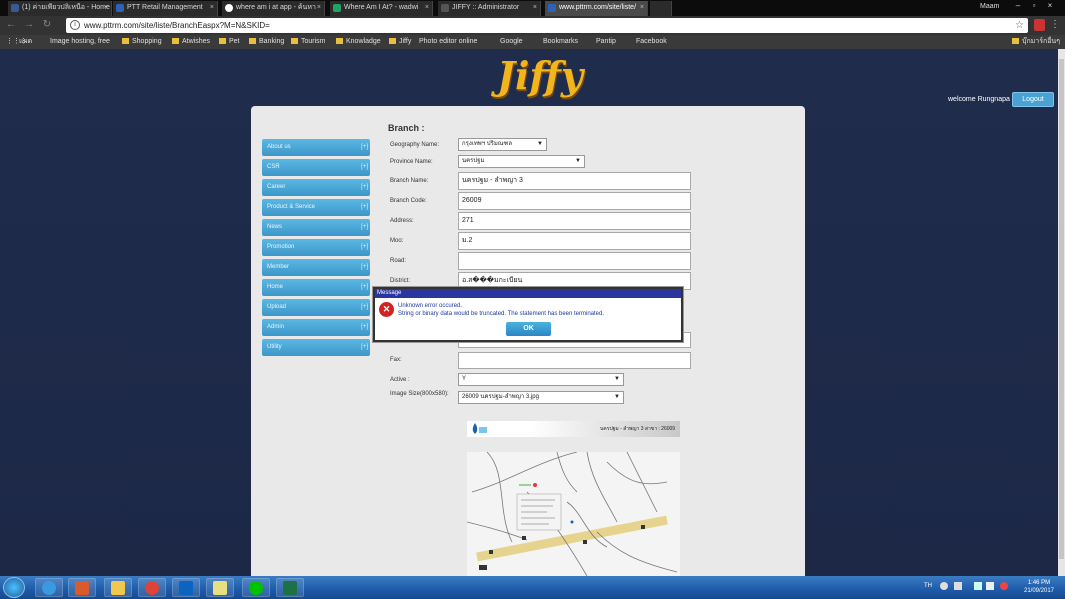 This screenshot has width=1065, height=599. What do you see at coordinates (560, 42) in the screenshot?
I see `bookmark-item: Bookmarks` at bounding box center [560, 42].